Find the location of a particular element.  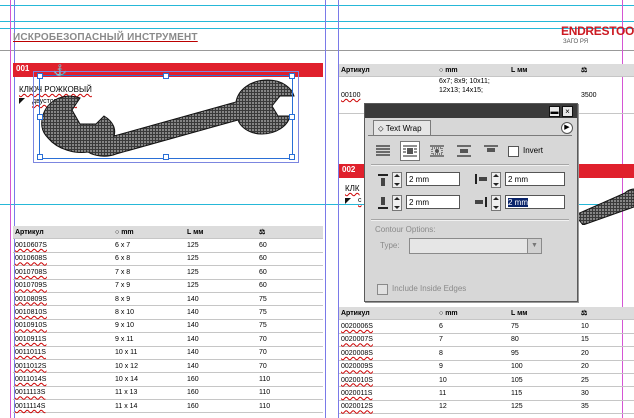

right-offset-field: 2 mm is located at coordinates (535, 202).